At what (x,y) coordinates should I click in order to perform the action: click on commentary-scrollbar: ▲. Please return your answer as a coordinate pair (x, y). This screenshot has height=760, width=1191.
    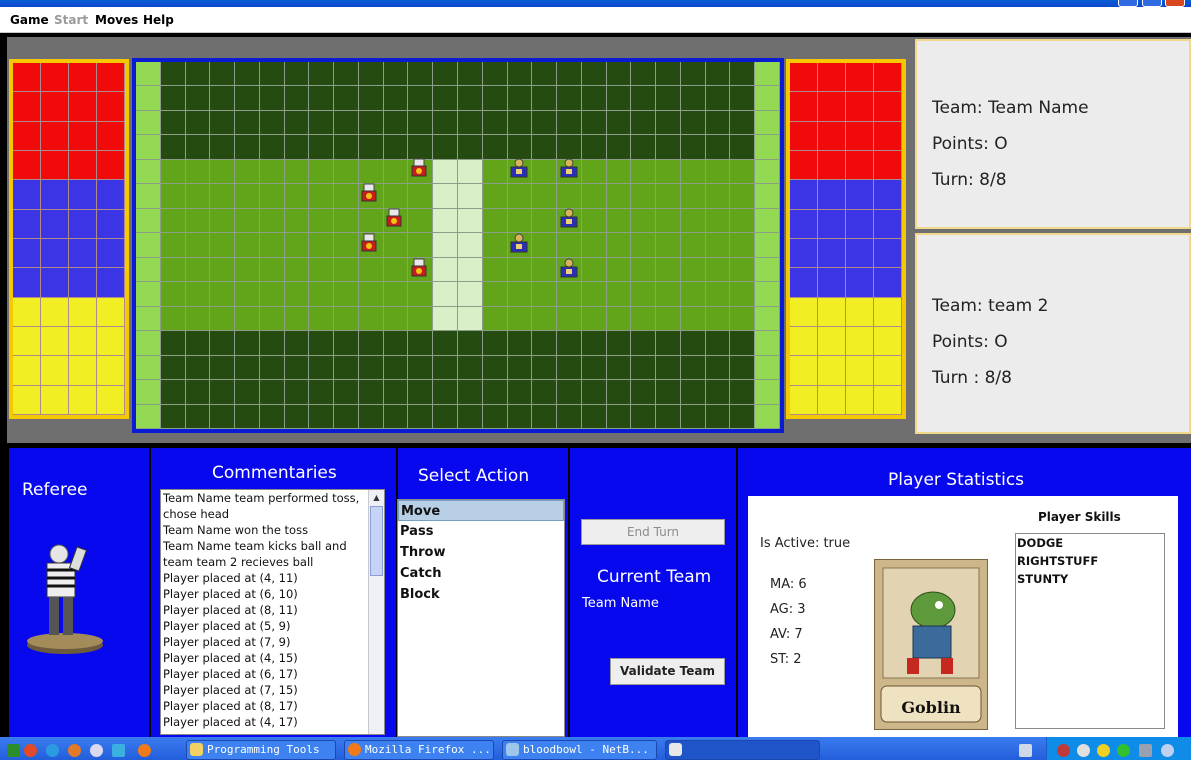
    Looking at the image, I should click on (376, 612).